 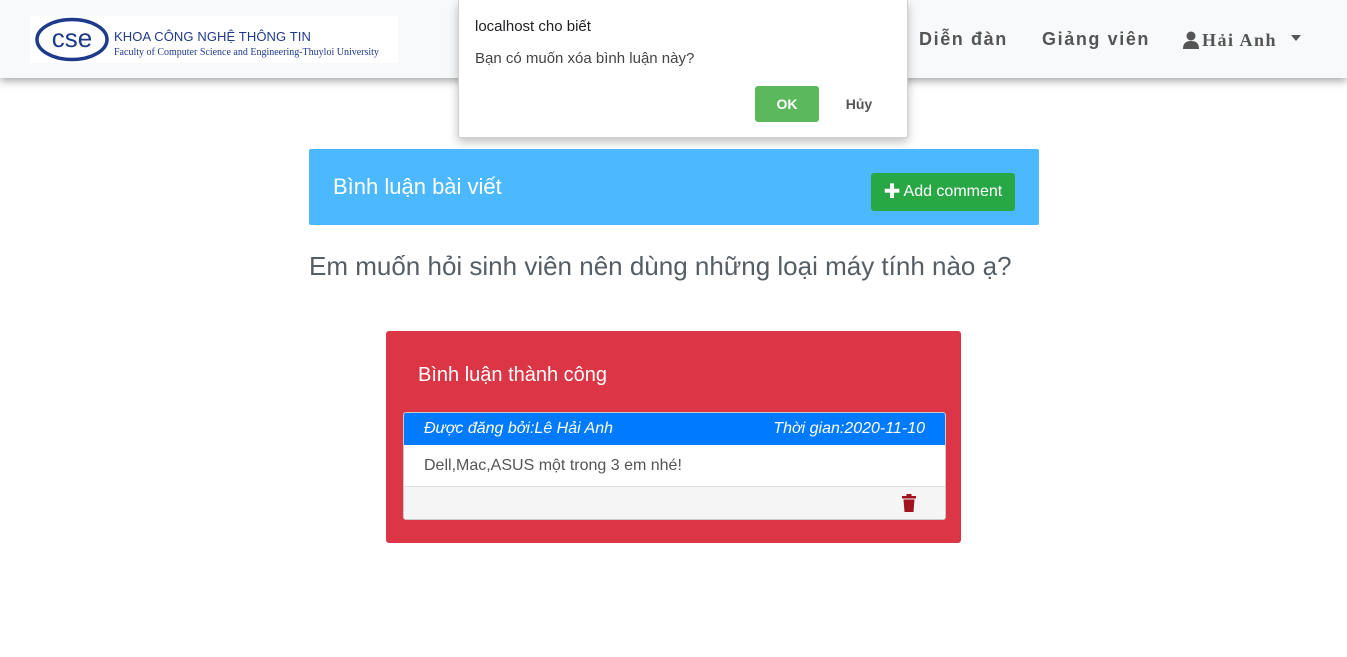 What do you see at coordinates (553, 465) in the screenshot?
I see `comment-content: Dell,Mac,ASUS một trong 3 em nhé!` at bounding box center [553, 465].